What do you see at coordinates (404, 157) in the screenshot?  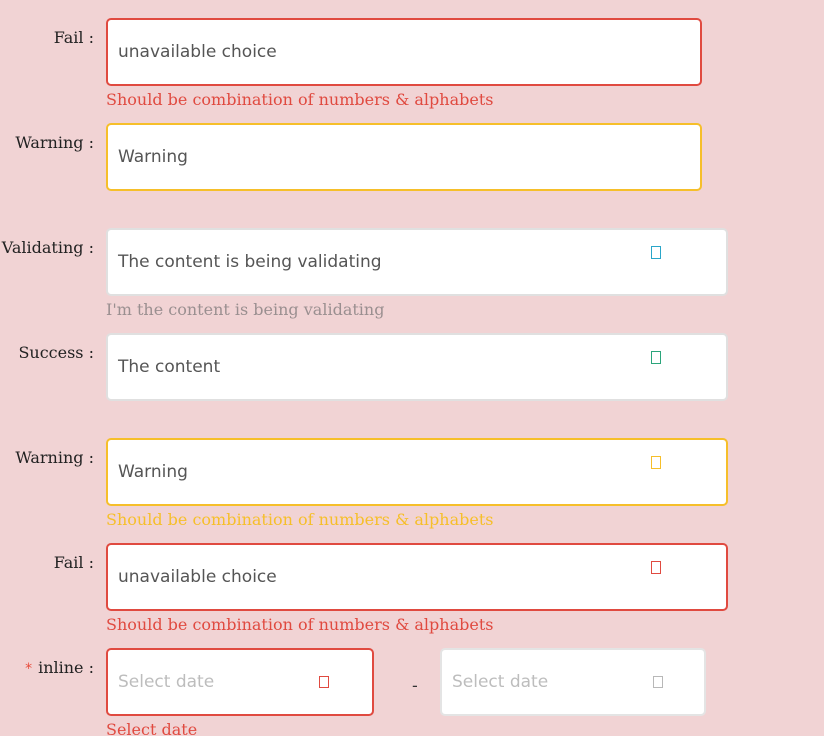 I see `warning-input: Warning` at bounding box center [404, 157].